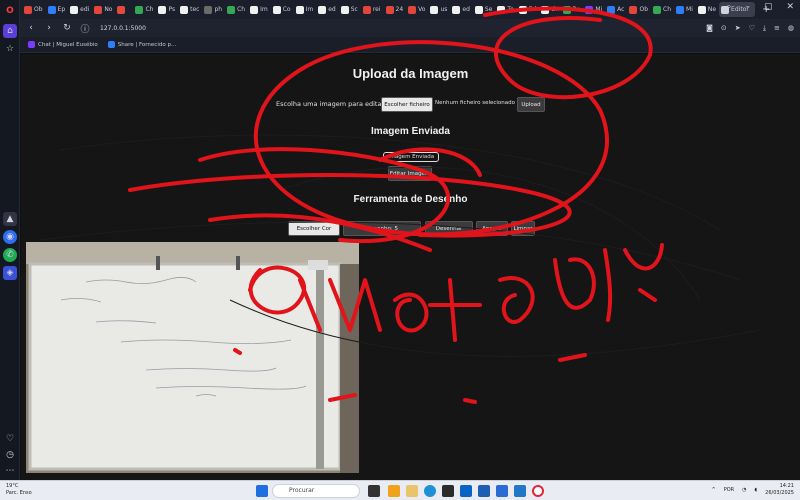  I want to click on clock: 14:21 26/03/2025, so click(779, 490).